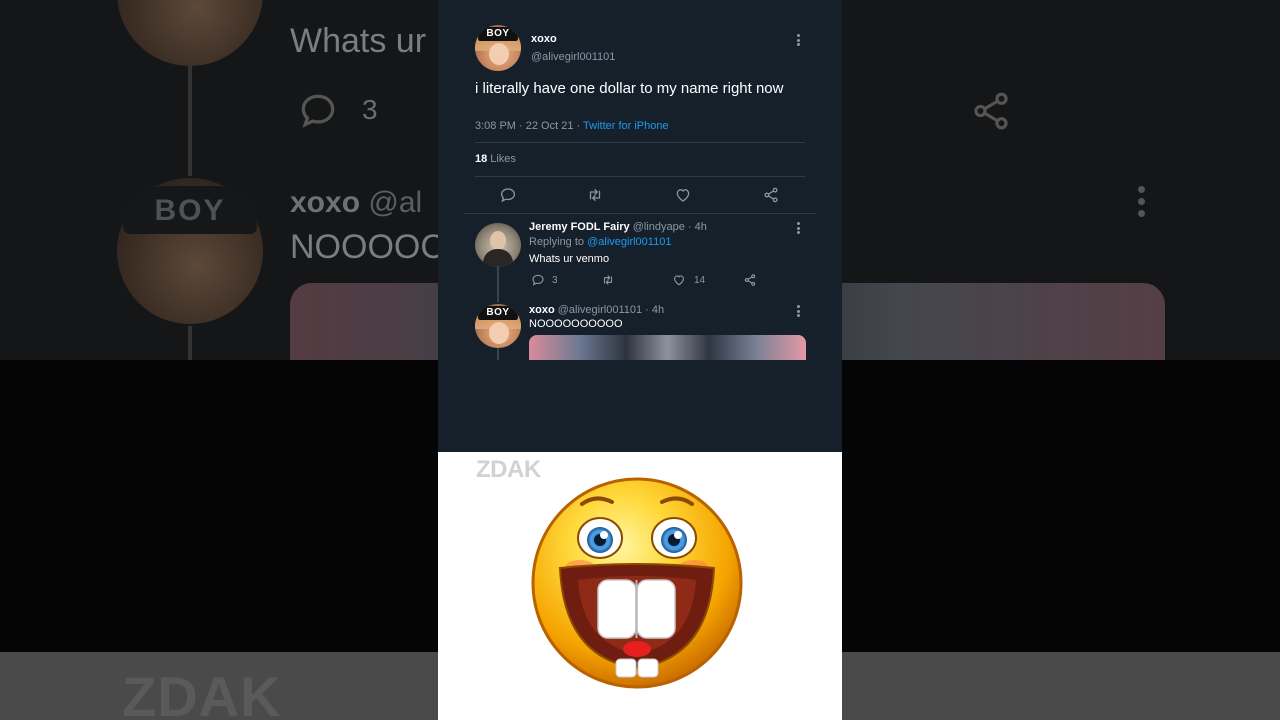 The width and height of the screenshot is (1280, 720). I want to click on reply-reply-icon, so click(538, 280).